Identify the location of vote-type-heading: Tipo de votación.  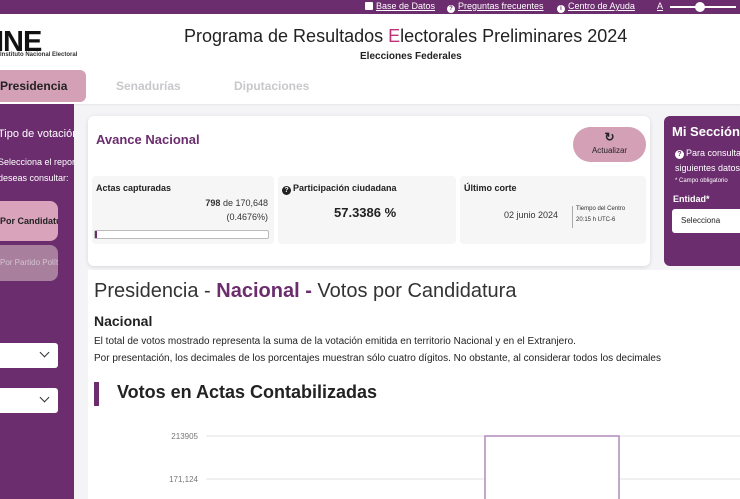
(37, 134).